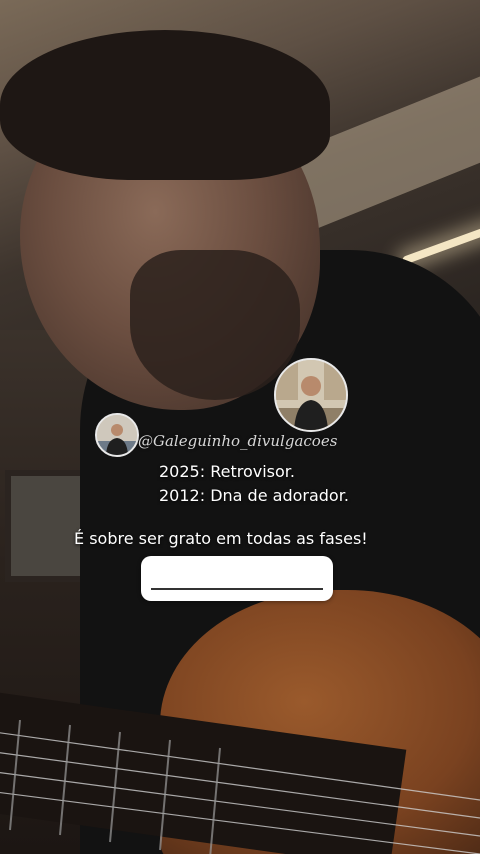 The width and height of the screenshot is (480, 854). Describe the element at coordinates (237, 589) in the screenshot. I see `reply-input-underline` at that location.